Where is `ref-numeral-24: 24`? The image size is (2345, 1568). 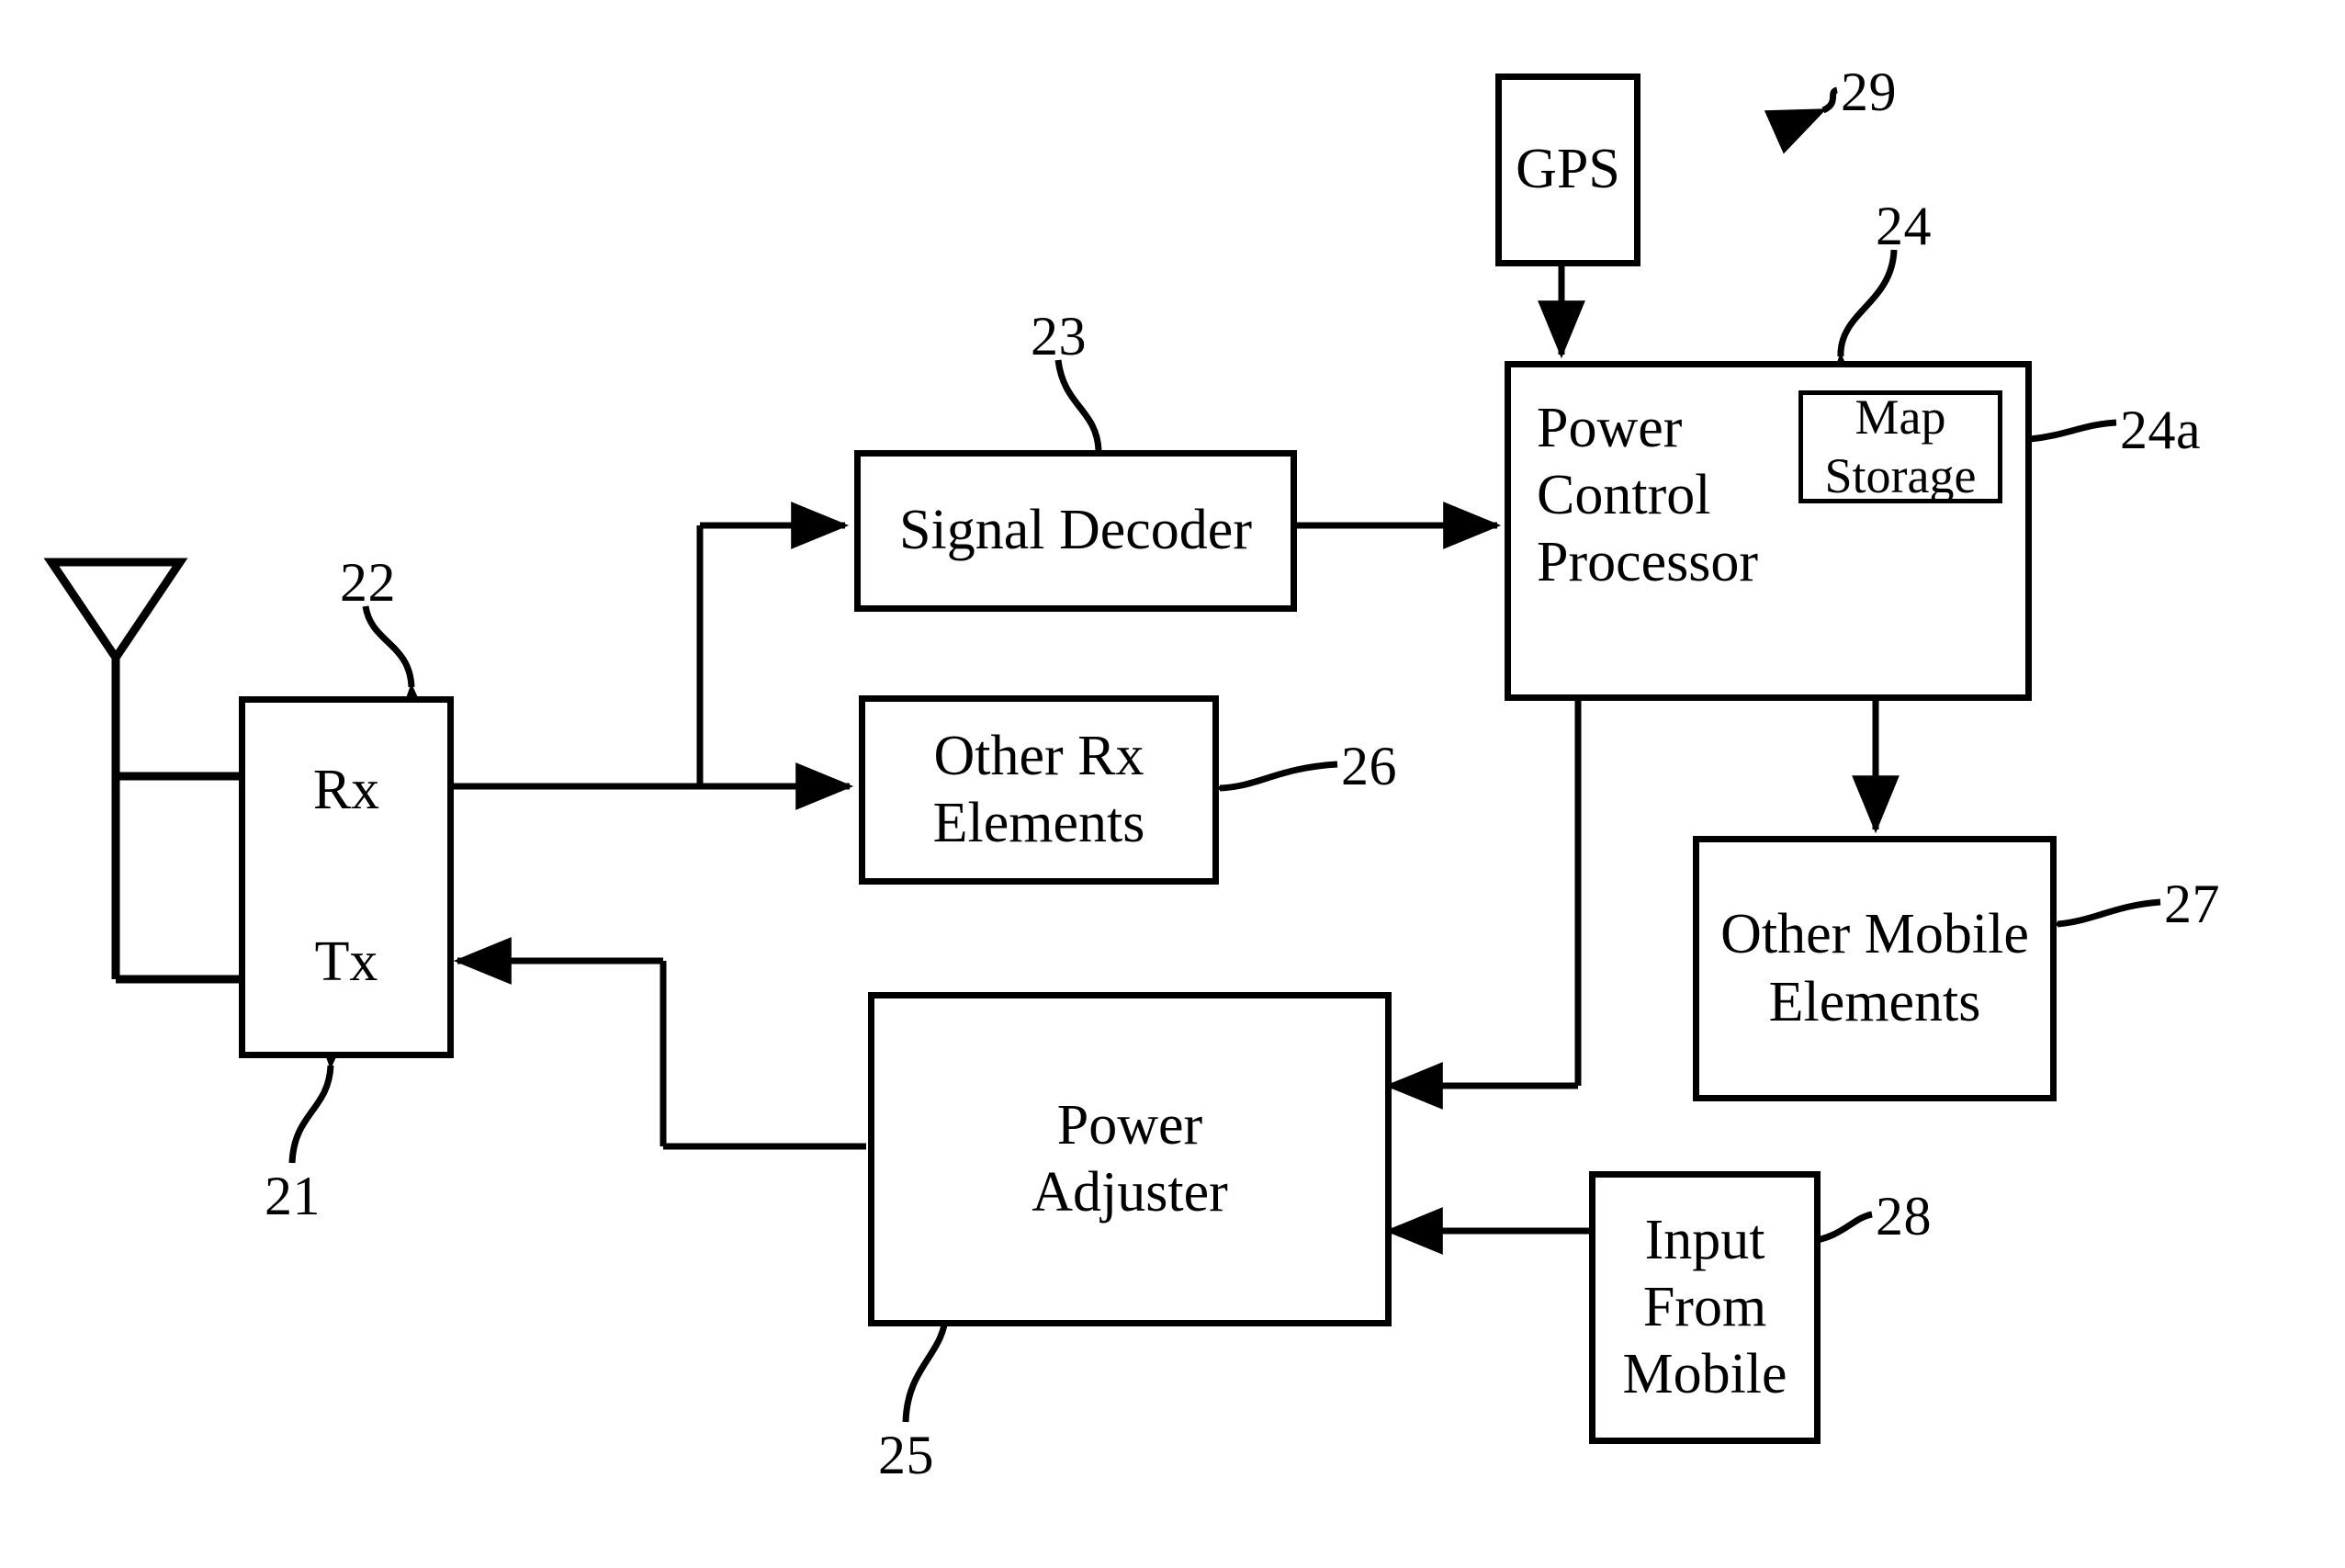 ref-numeral-24: 24 is located at coordinates (1904, 226).